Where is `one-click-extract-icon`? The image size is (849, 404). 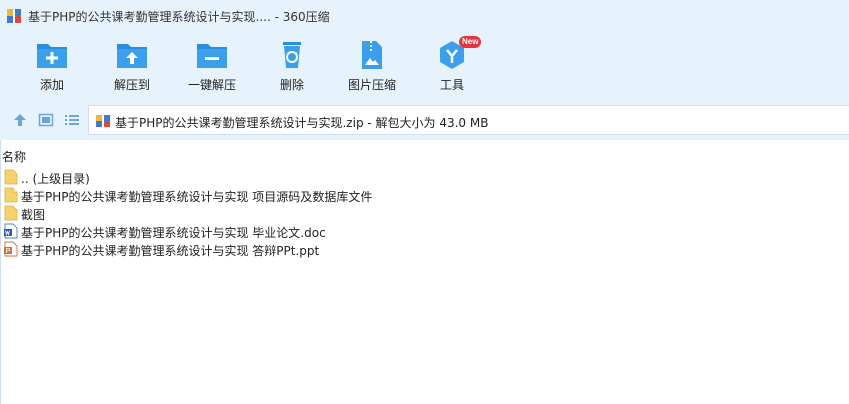 one-click-extract-icon is located at coordinates (212, 56).